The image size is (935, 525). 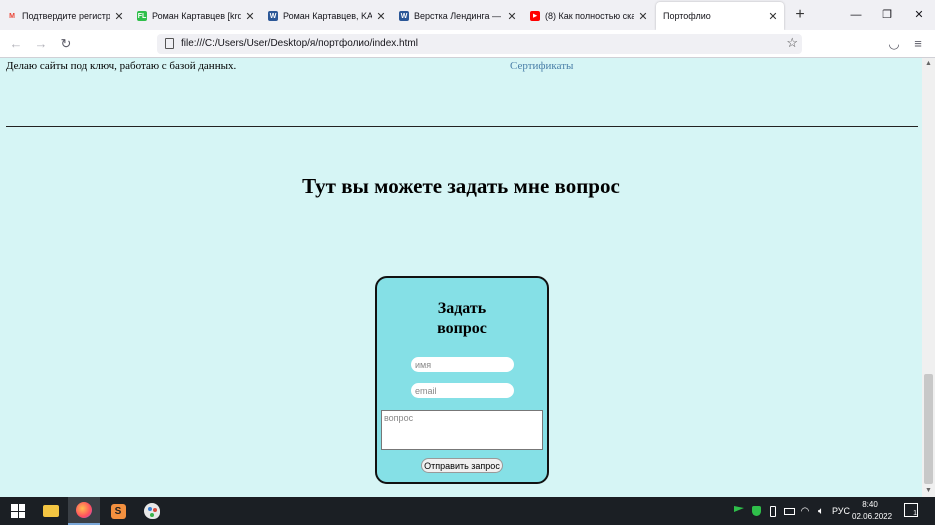 What do you see at coordinates (792, 43) in the screenshot?
I see `bookmark-star-icon: ☆` at bounding box center [792, 43].